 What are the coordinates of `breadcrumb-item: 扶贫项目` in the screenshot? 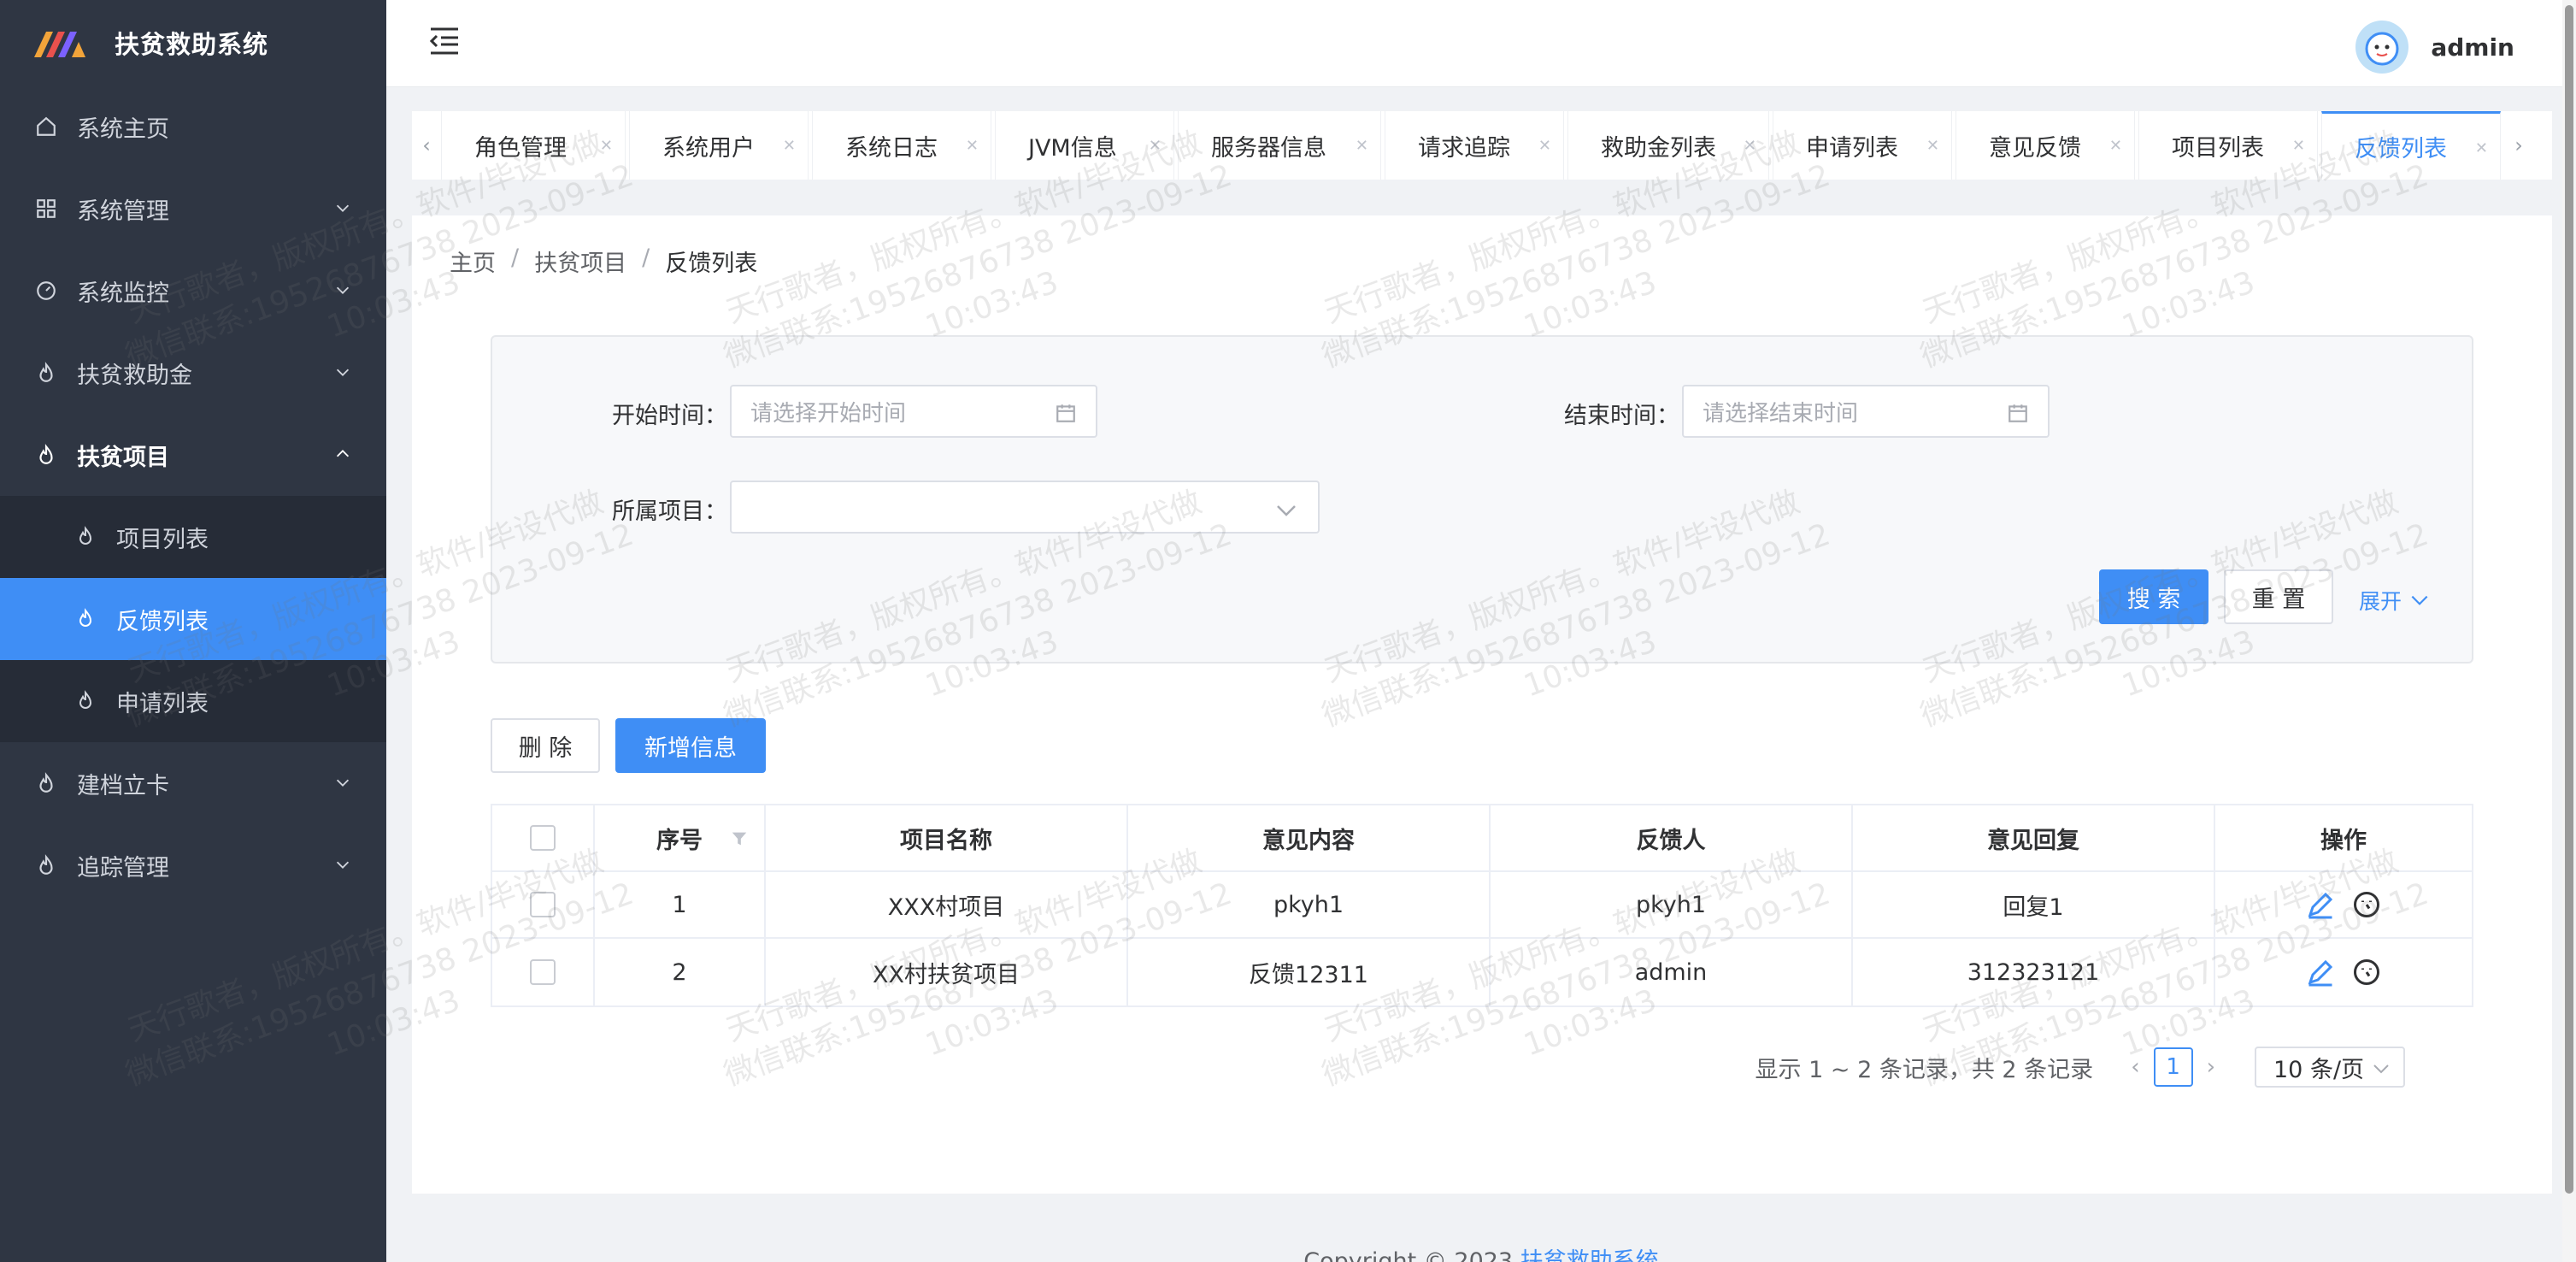 It's located at (580, 262).